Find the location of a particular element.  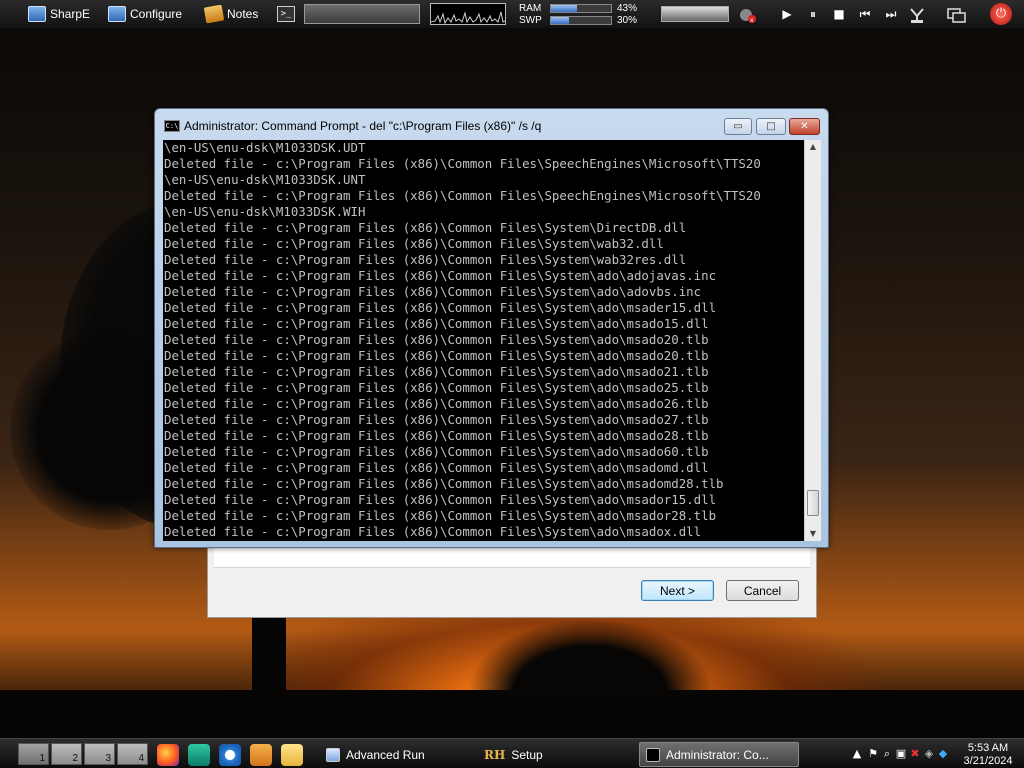

ram-label: RAM is located at coordinates (530, 8).